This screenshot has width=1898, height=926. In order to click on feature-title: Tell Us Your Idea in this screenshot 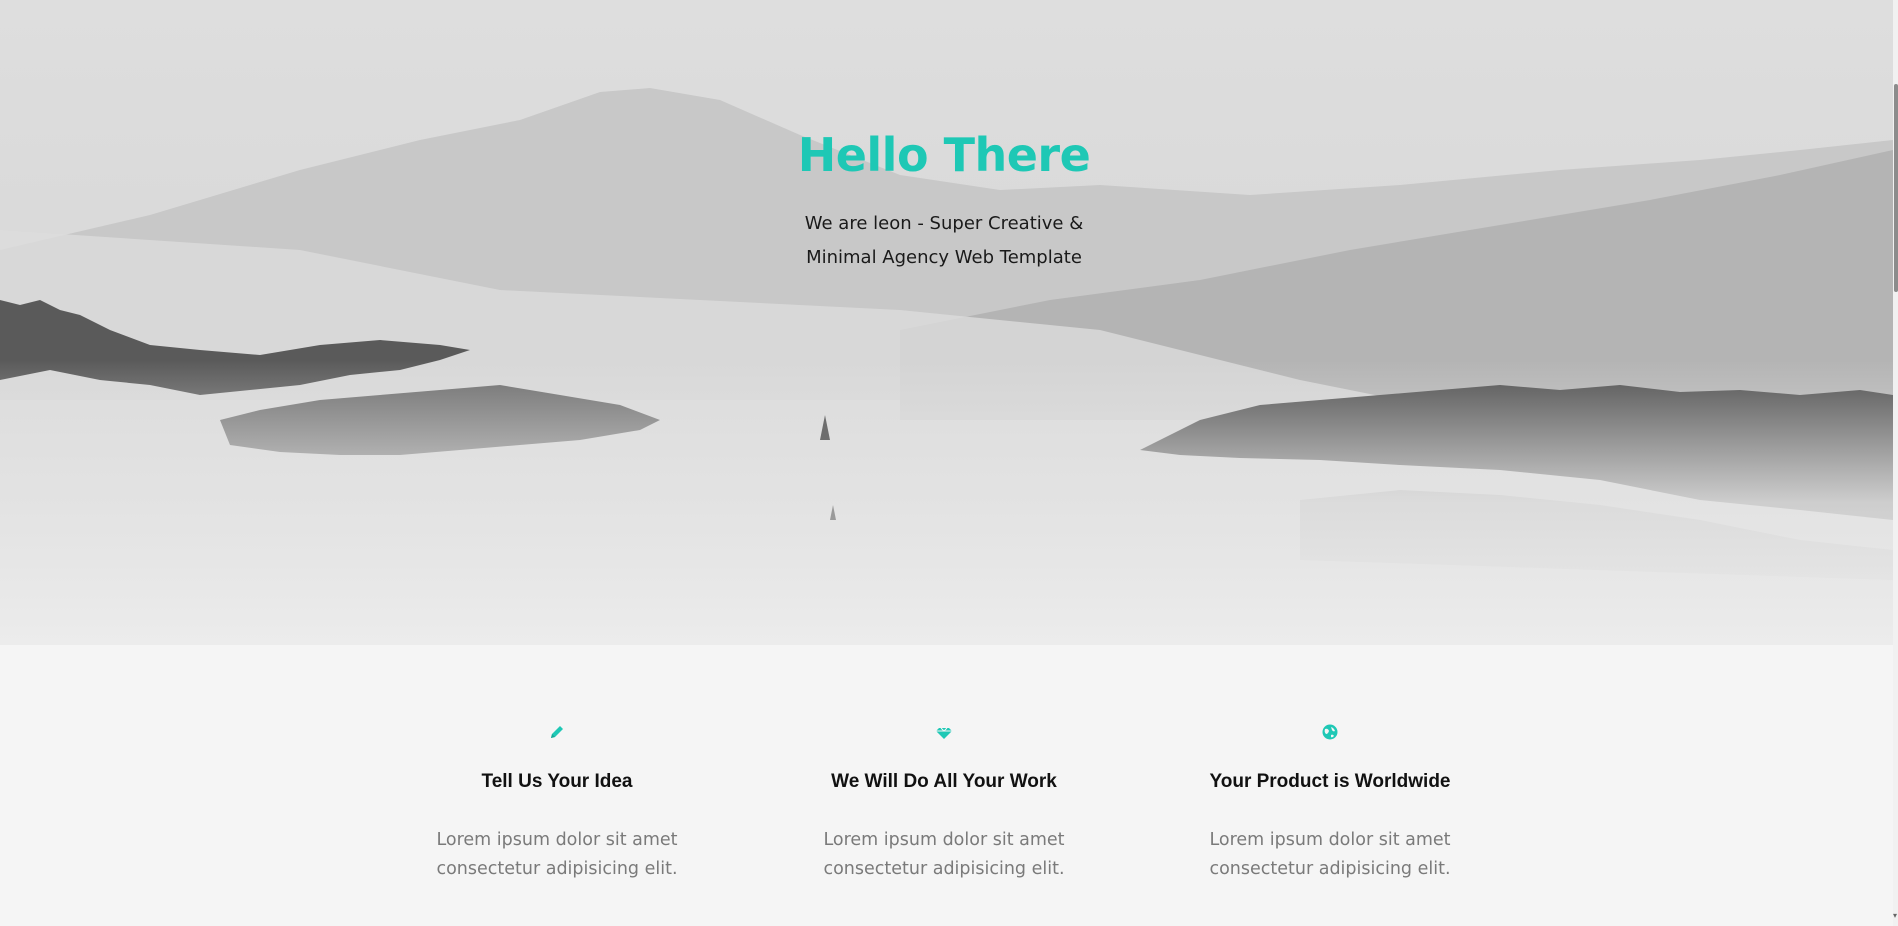, I will do `click(557, 781)`.